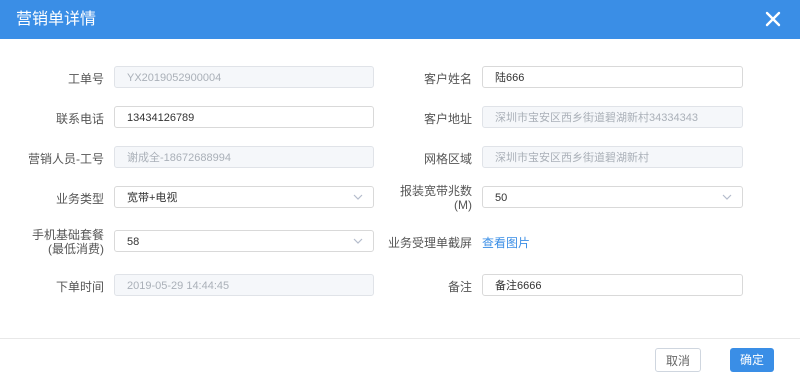 The height and width of the screenshot is (380, 800). What do you see at coordinates (752, 360) in the screenshot?
I see `ok-button: 确定` at bounding box center [752, 360].